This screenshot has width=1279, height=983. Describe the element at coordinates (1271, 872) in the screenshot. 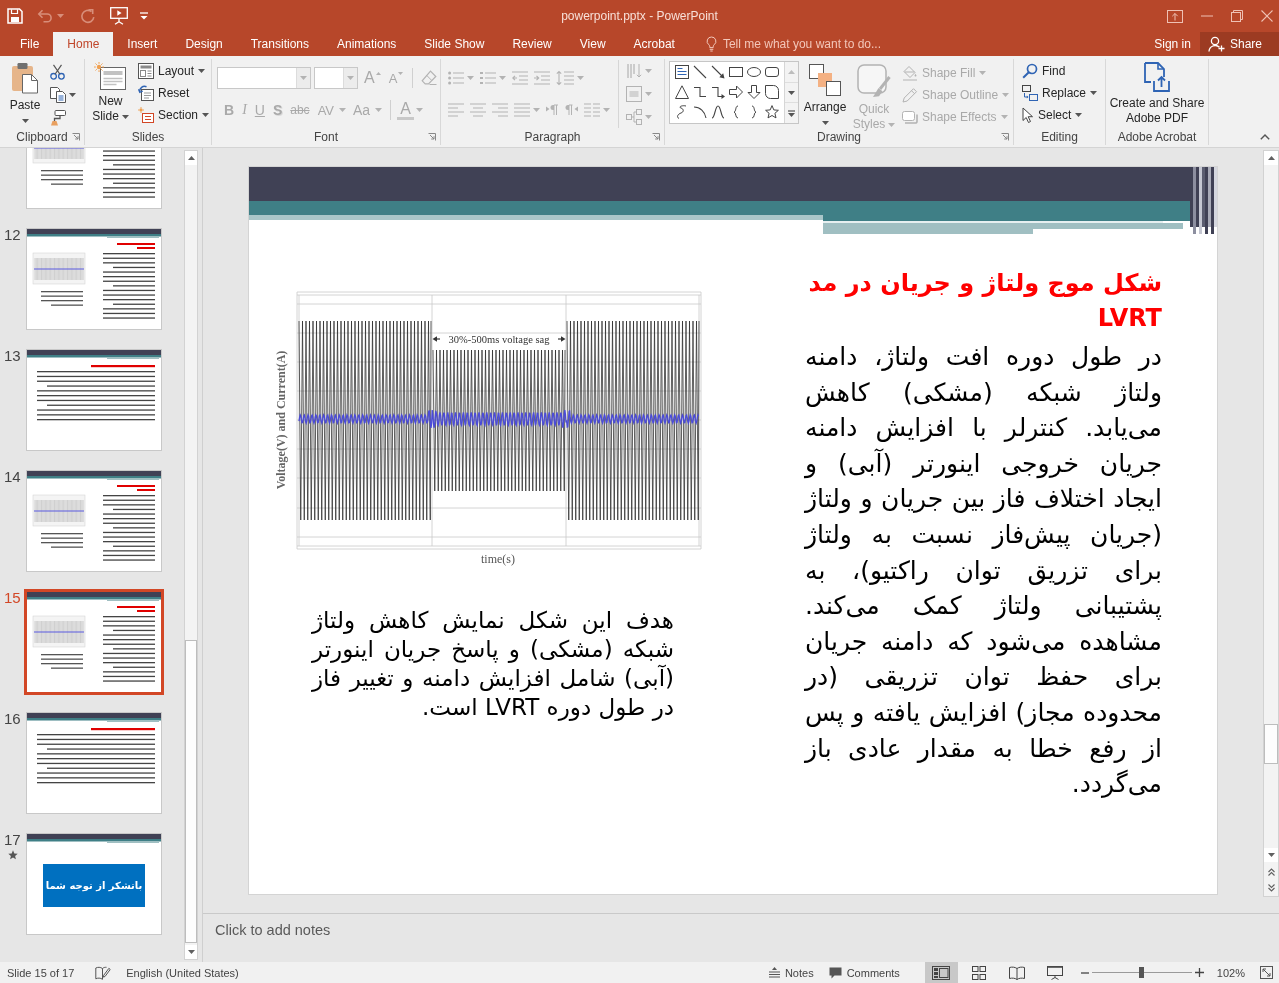

I see `double-chevron-up-icon` at that location.